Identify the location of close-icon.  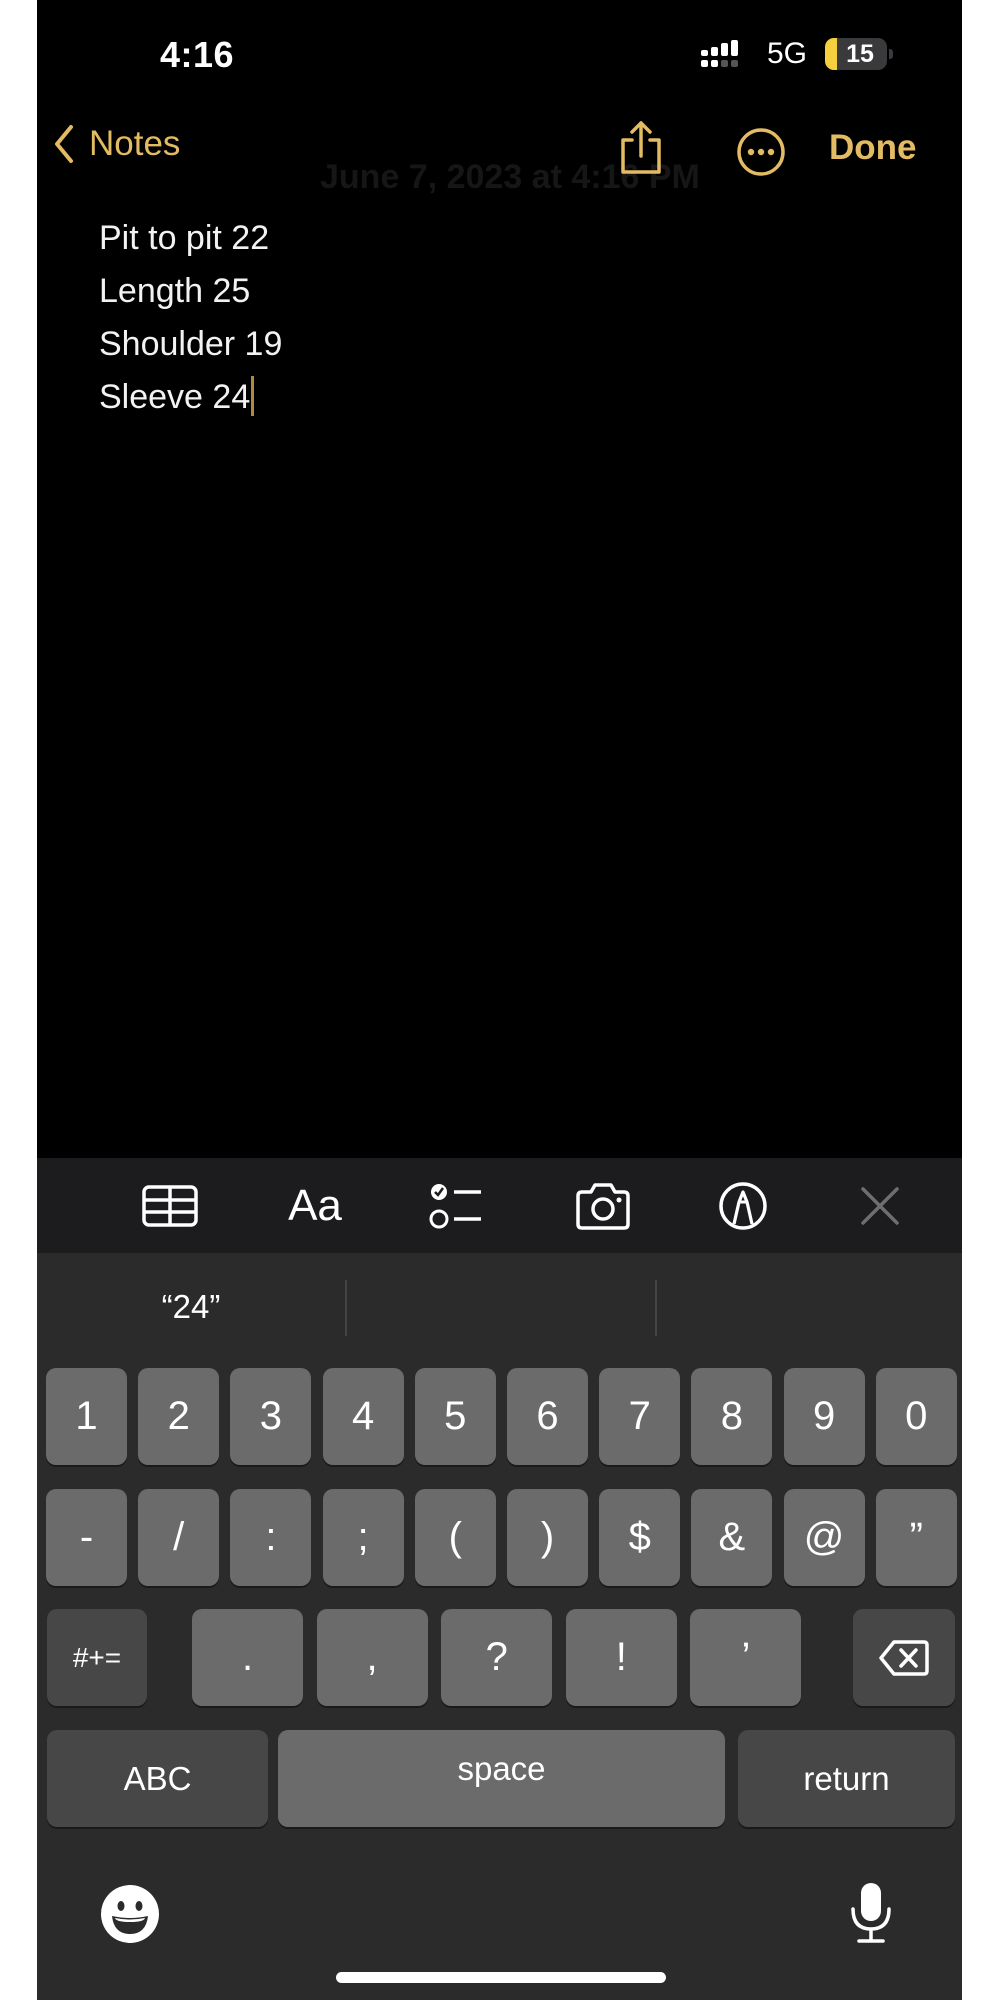
(880, 1206).